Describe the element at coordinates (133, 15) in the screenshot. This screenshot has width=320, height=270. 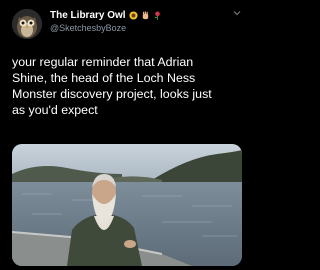
I see `sunflower-emoji-icon` at that location.